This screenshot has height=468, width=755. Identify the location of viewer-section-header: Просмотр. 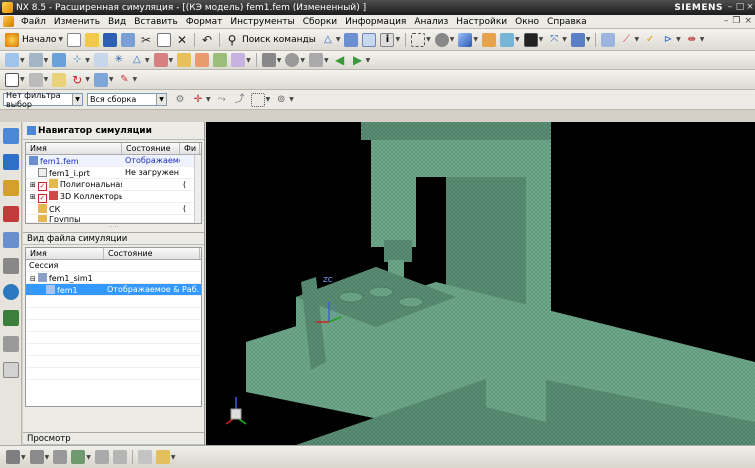
(113, 438).